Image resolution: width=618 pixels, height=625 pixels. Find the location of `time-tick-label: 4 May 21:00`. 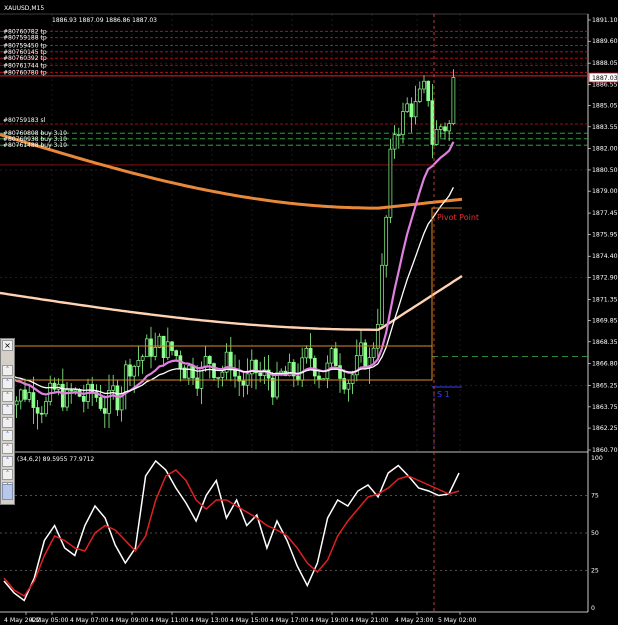

time-tick-label: 4 May 21:00 is located at coordinates (369, 620).